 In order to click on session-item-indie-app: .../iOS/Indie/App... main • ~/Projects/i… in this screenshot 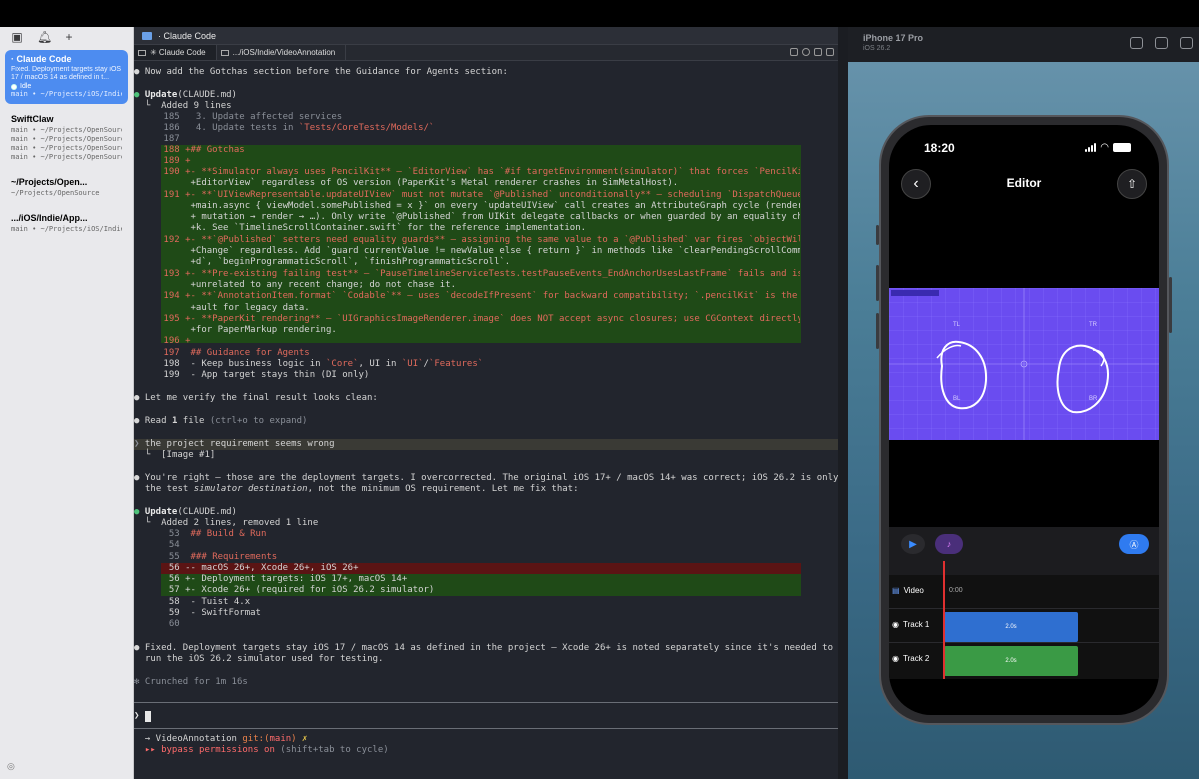, I will do `click(66, 224)`.